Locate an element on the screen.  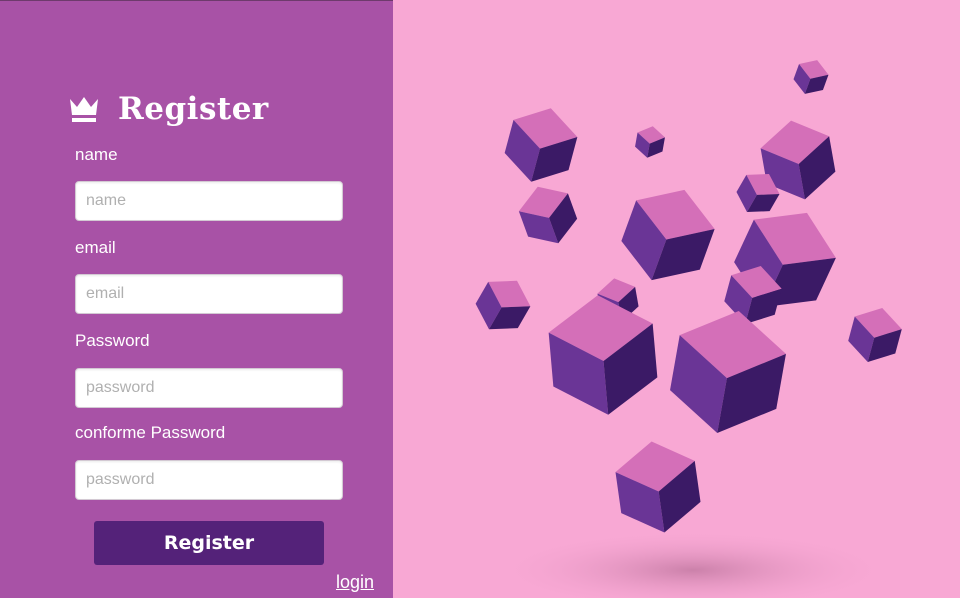
name-label: name is located at coordinates (96, 154).